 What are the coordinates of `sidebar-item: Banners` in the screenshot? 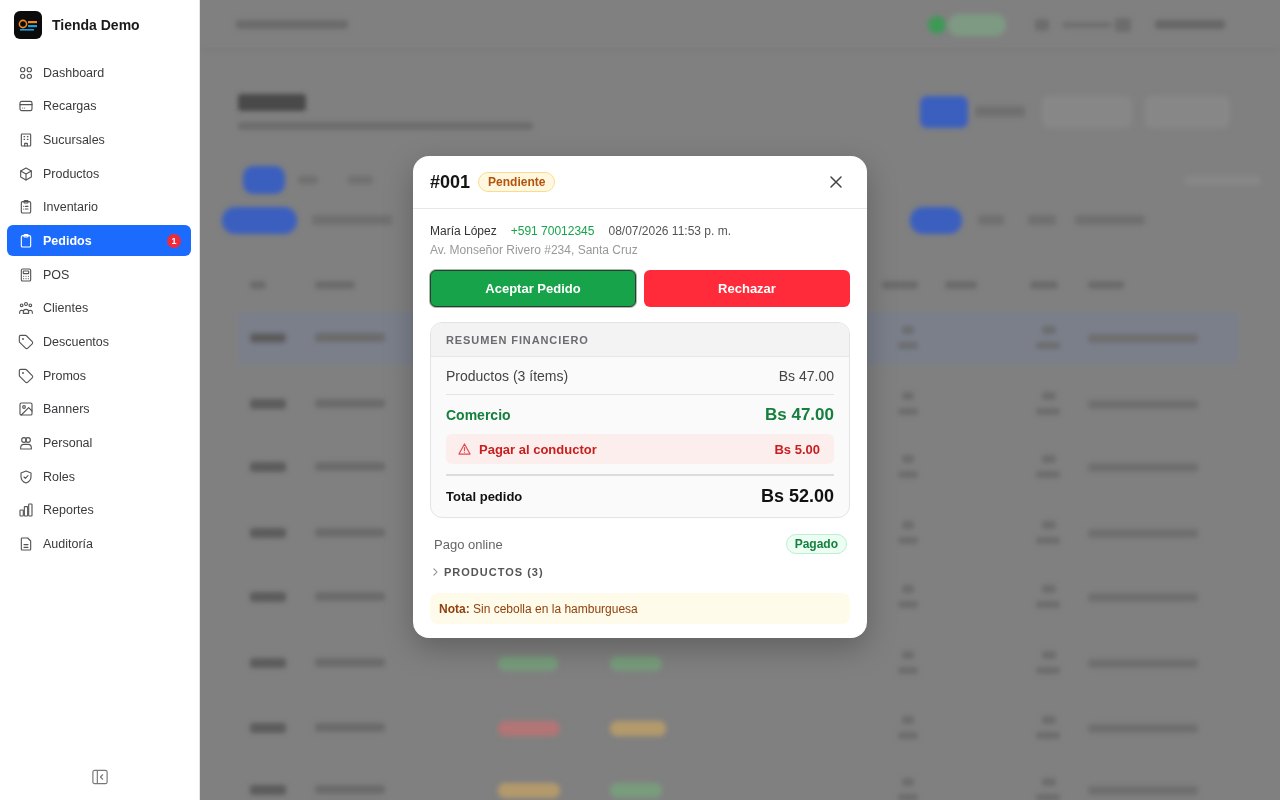 It's located at (99, 409).